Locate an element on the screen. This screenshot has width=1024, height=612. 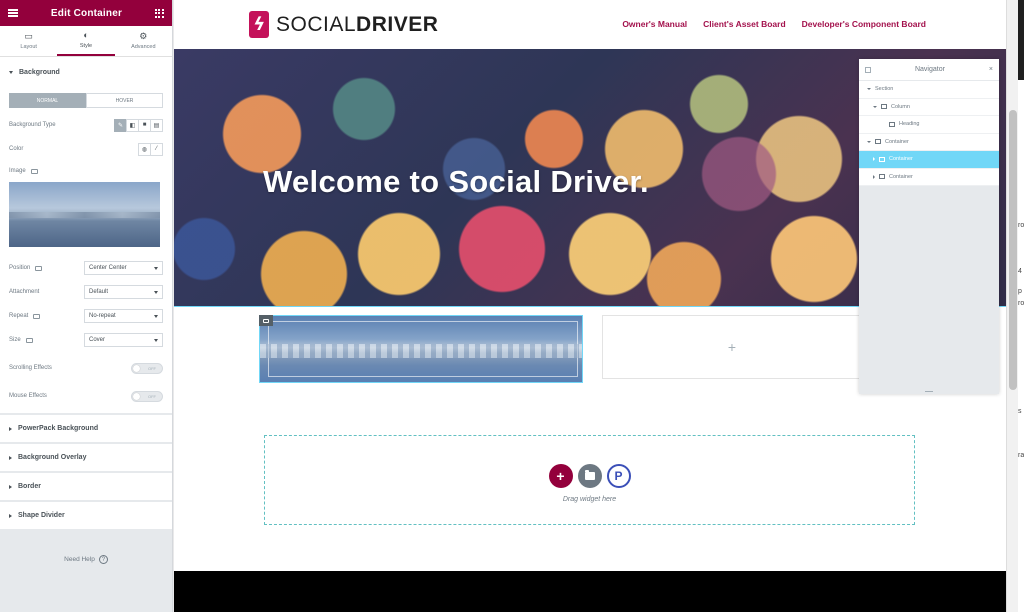
container-edit-handle is located at coordinates (266, 320).